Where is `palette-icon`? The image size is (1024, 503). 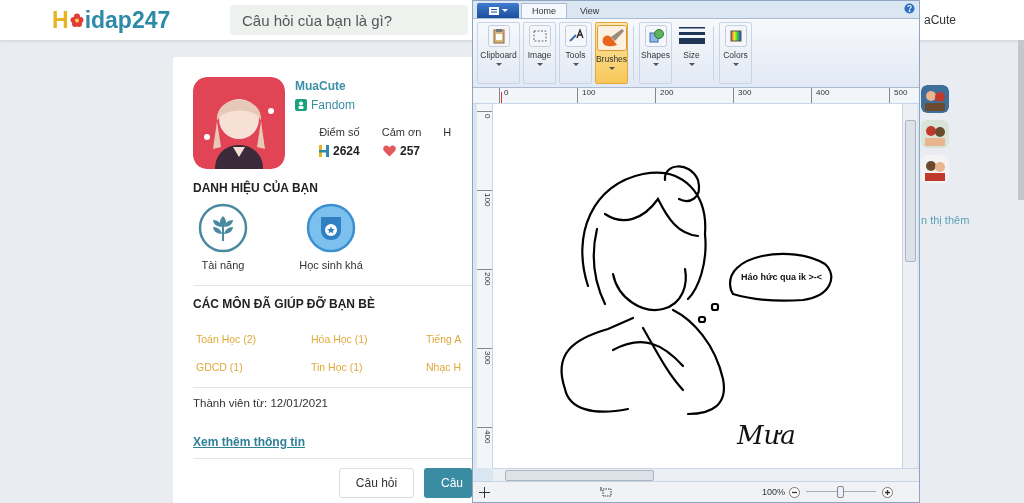
palette-icon is located at coordinates (735, 36).